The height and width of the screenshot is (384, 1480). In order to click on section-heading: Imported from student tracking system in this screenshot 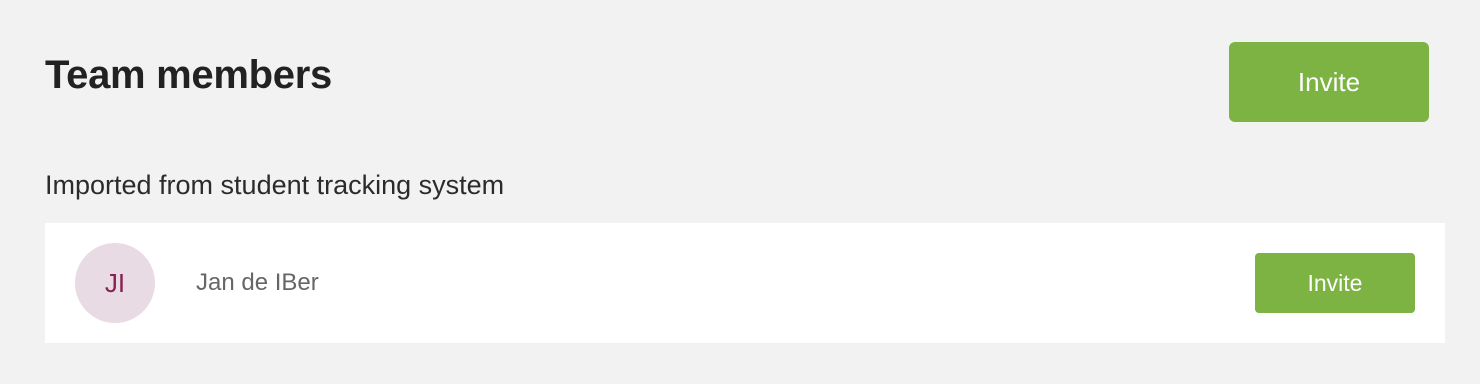, I will do `click(275, 185)`.